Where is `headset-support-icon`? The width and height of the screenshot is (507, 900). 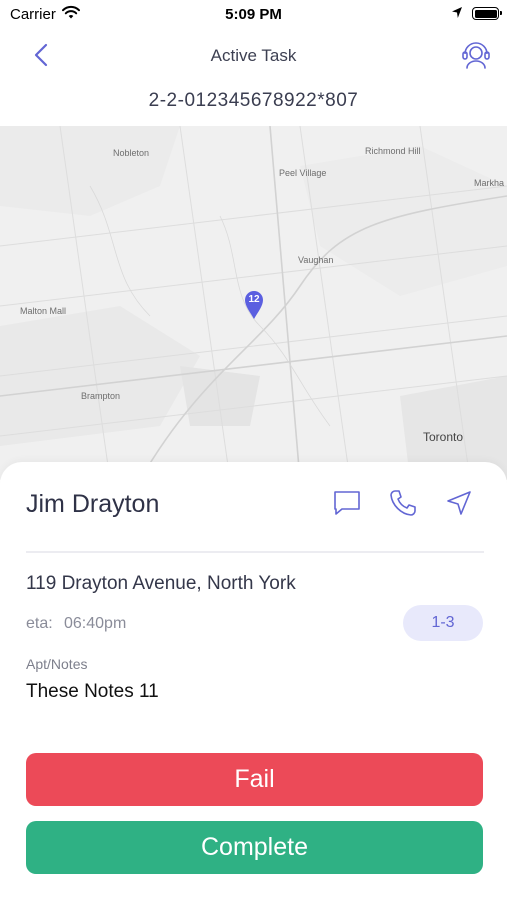 headset-support-icon is located at coordinates (476, 55).